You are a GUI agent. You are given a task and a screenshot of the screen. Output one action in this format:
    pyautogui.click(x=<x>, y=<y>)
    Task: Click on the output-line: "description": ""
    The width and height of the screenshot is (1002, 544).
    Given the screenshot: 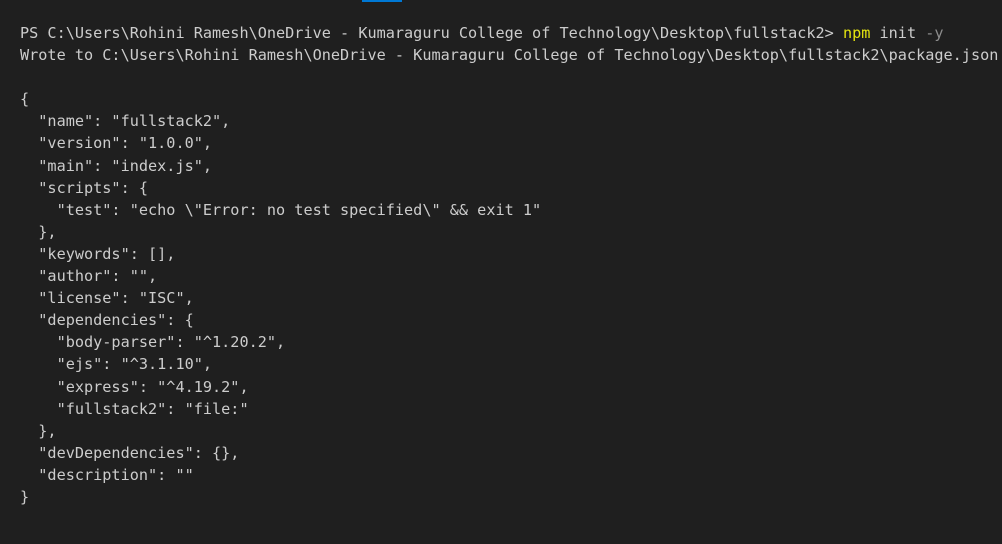 What is the action you would take?
    pyautogui.click(x=107, y=474)
    